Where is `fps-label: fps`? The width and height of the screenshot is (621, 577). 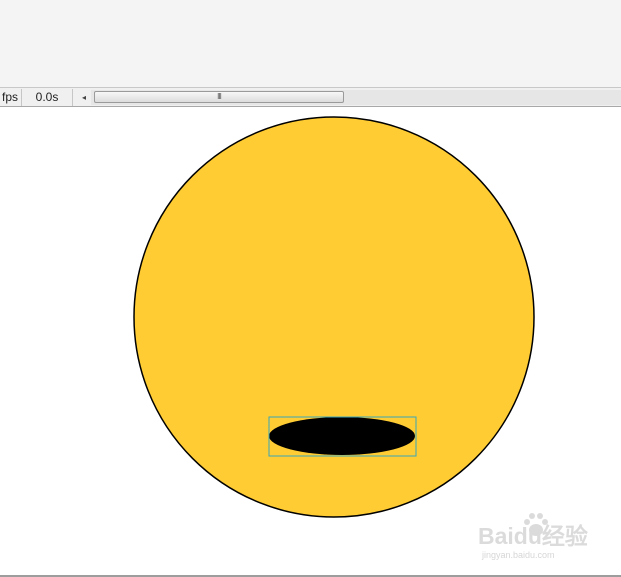
fps-label: fps is located at coordinates (9, 97).